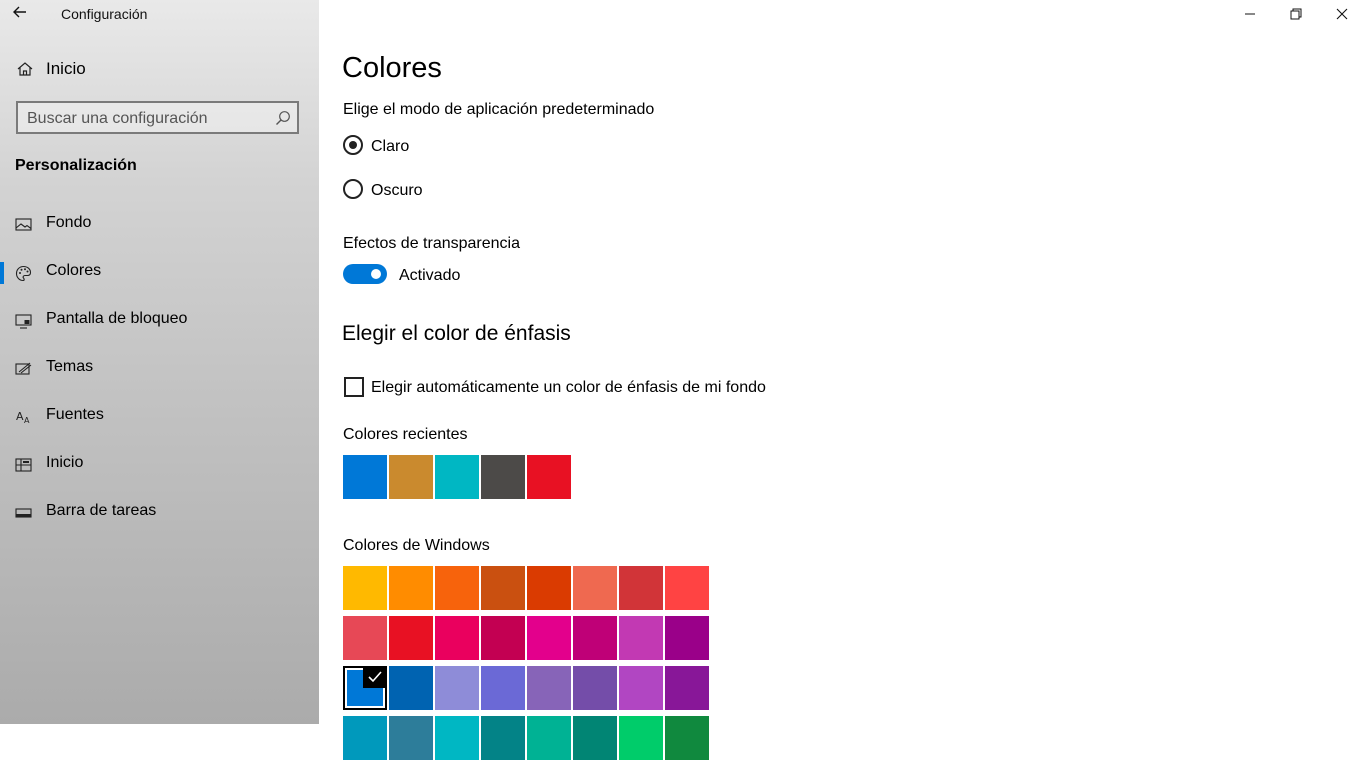 Image resolution: width=1356 pixels, height=760 pixels. What do you see at coordinates (75, 414) in the screenshot?
I see `sidebar-item-label: Fuentes` at bounding box center [75, 414].